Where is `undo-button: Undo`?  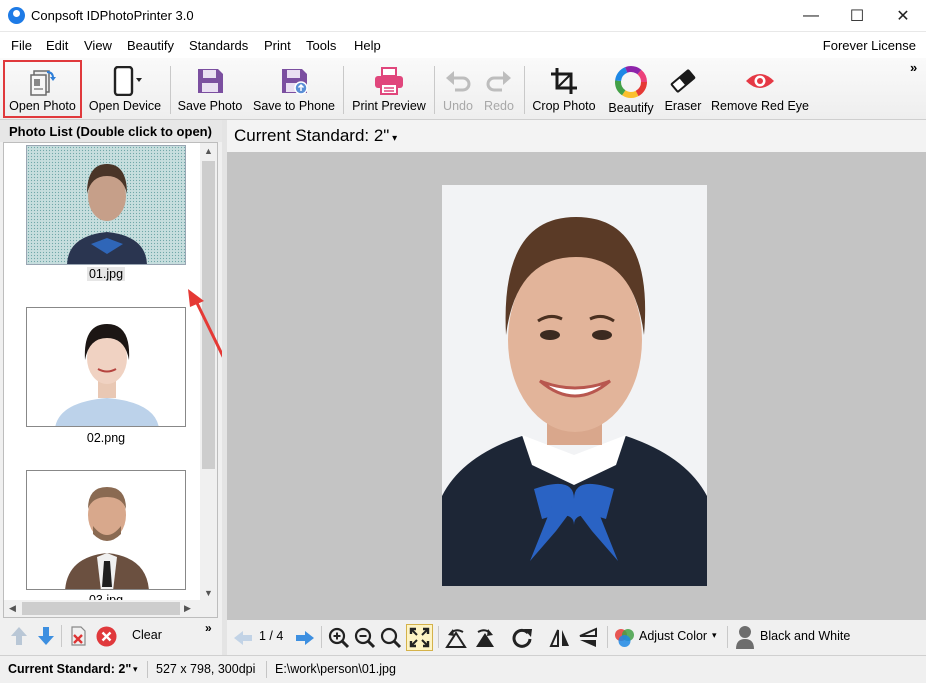
undo-button: Undo is located at coordinates (458, 89).